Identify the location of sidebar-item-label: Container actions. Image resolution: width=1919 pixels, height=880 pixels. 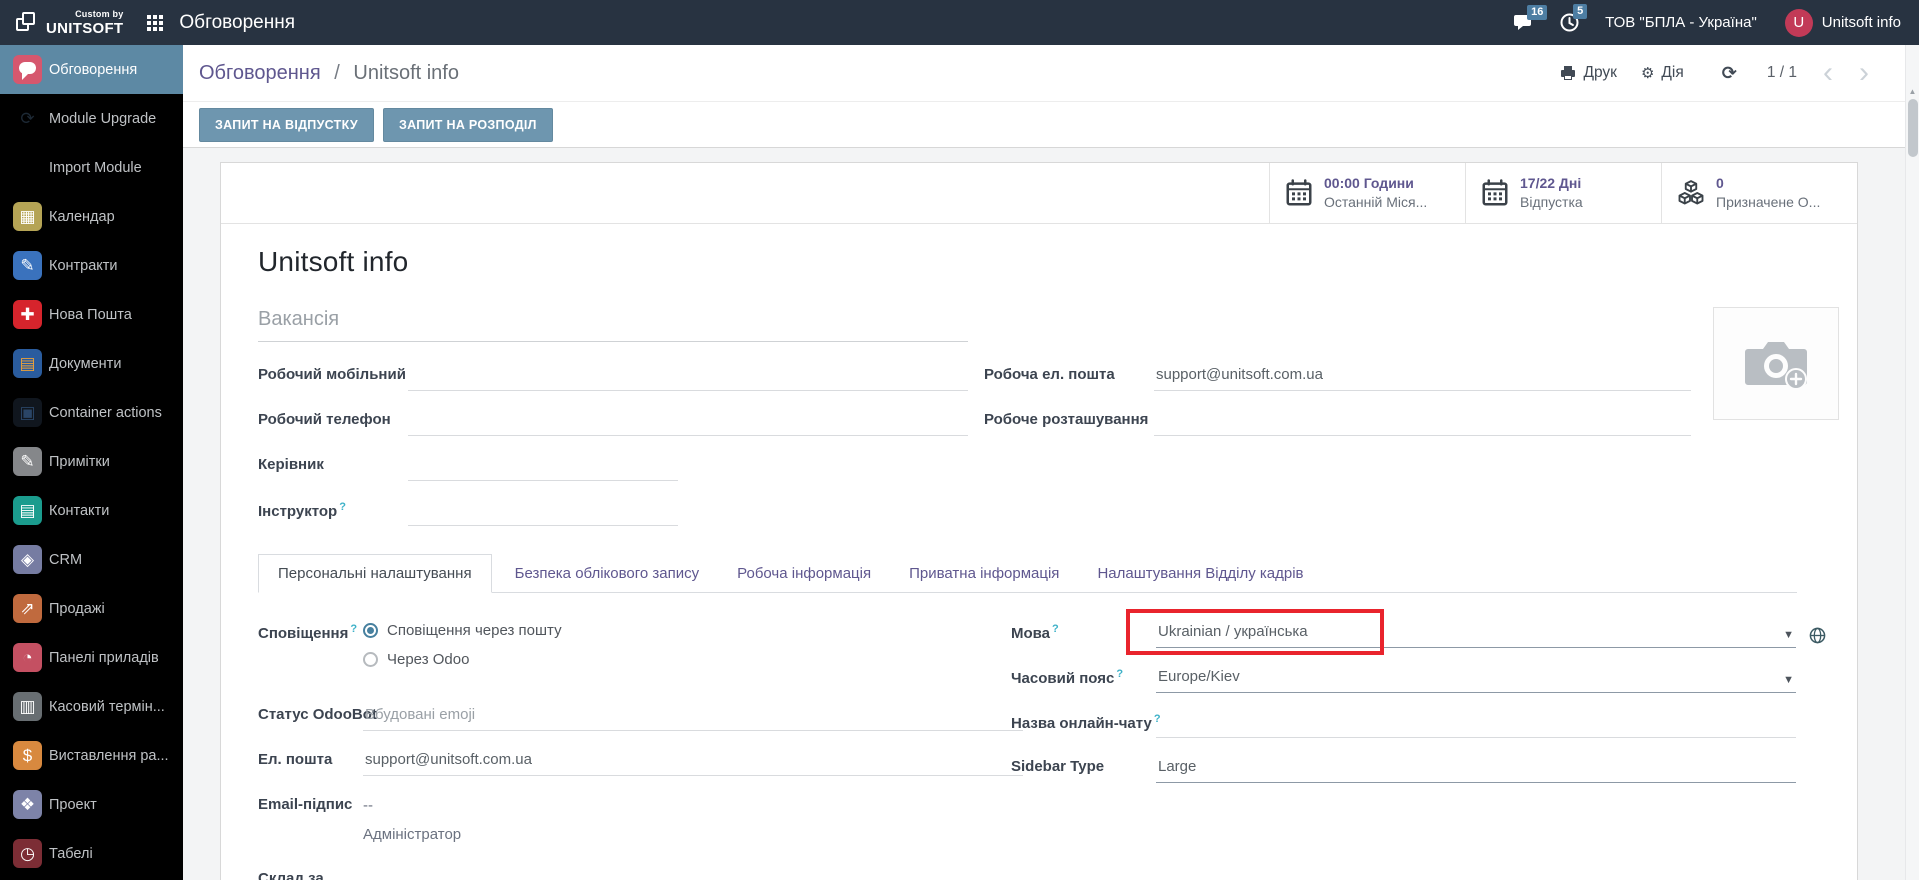
(105, 412).